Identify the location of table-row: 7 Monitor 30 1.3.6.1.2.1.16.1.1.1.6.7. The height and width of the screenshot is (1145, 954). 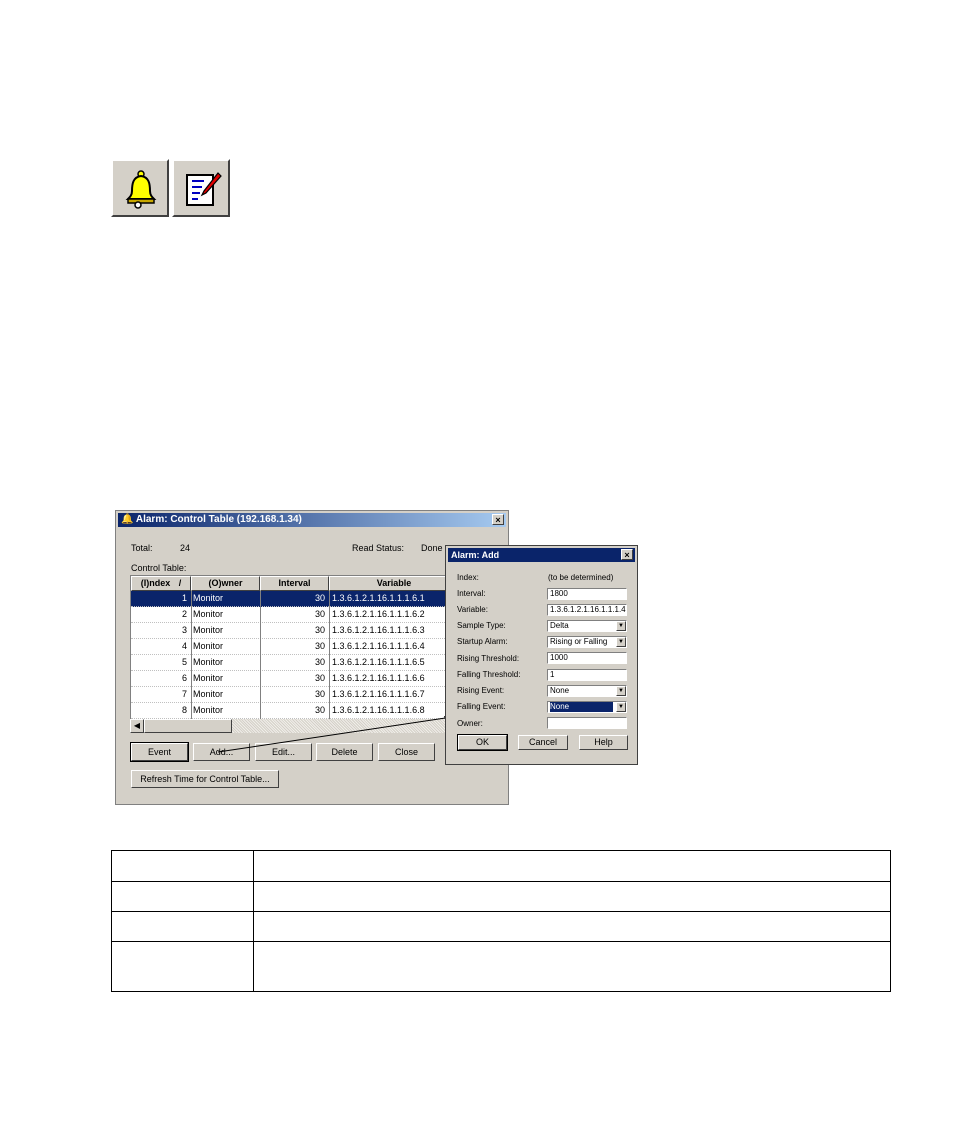
(289, 695).